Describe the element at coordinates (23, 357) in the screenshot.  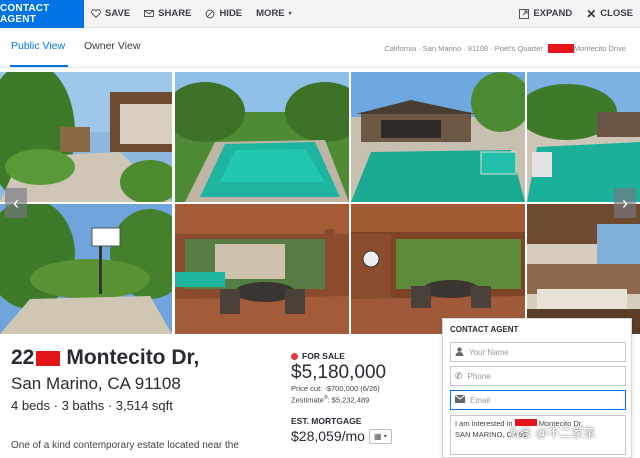
I see `address-number: 22` at that location.